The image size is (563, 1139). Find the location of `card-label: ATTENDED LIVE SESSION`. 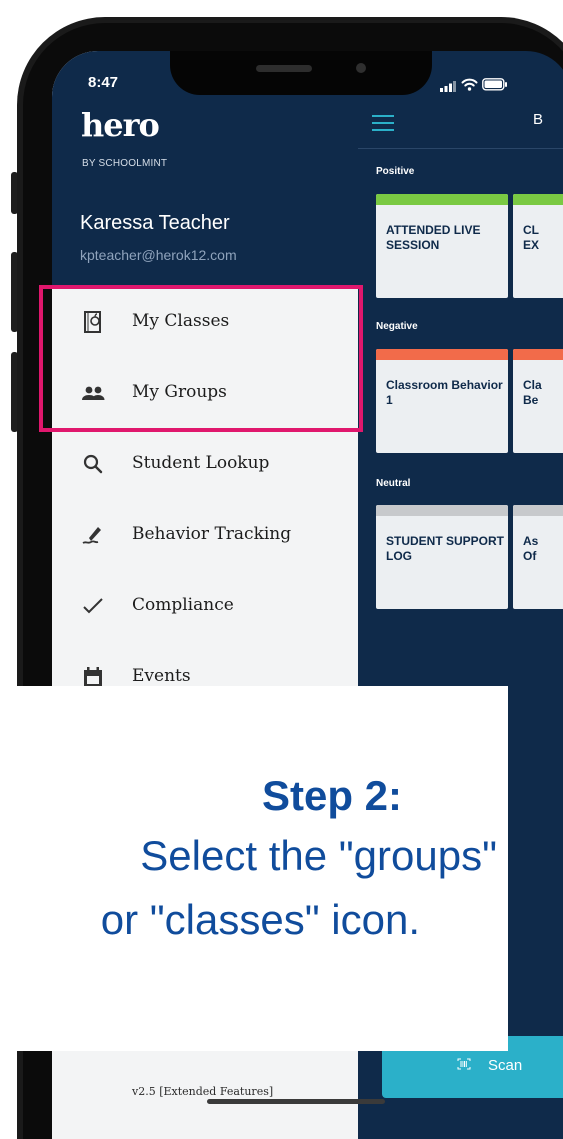

card-label: ATTENDED LIVE SESSION is located at coordinates (433, 237).